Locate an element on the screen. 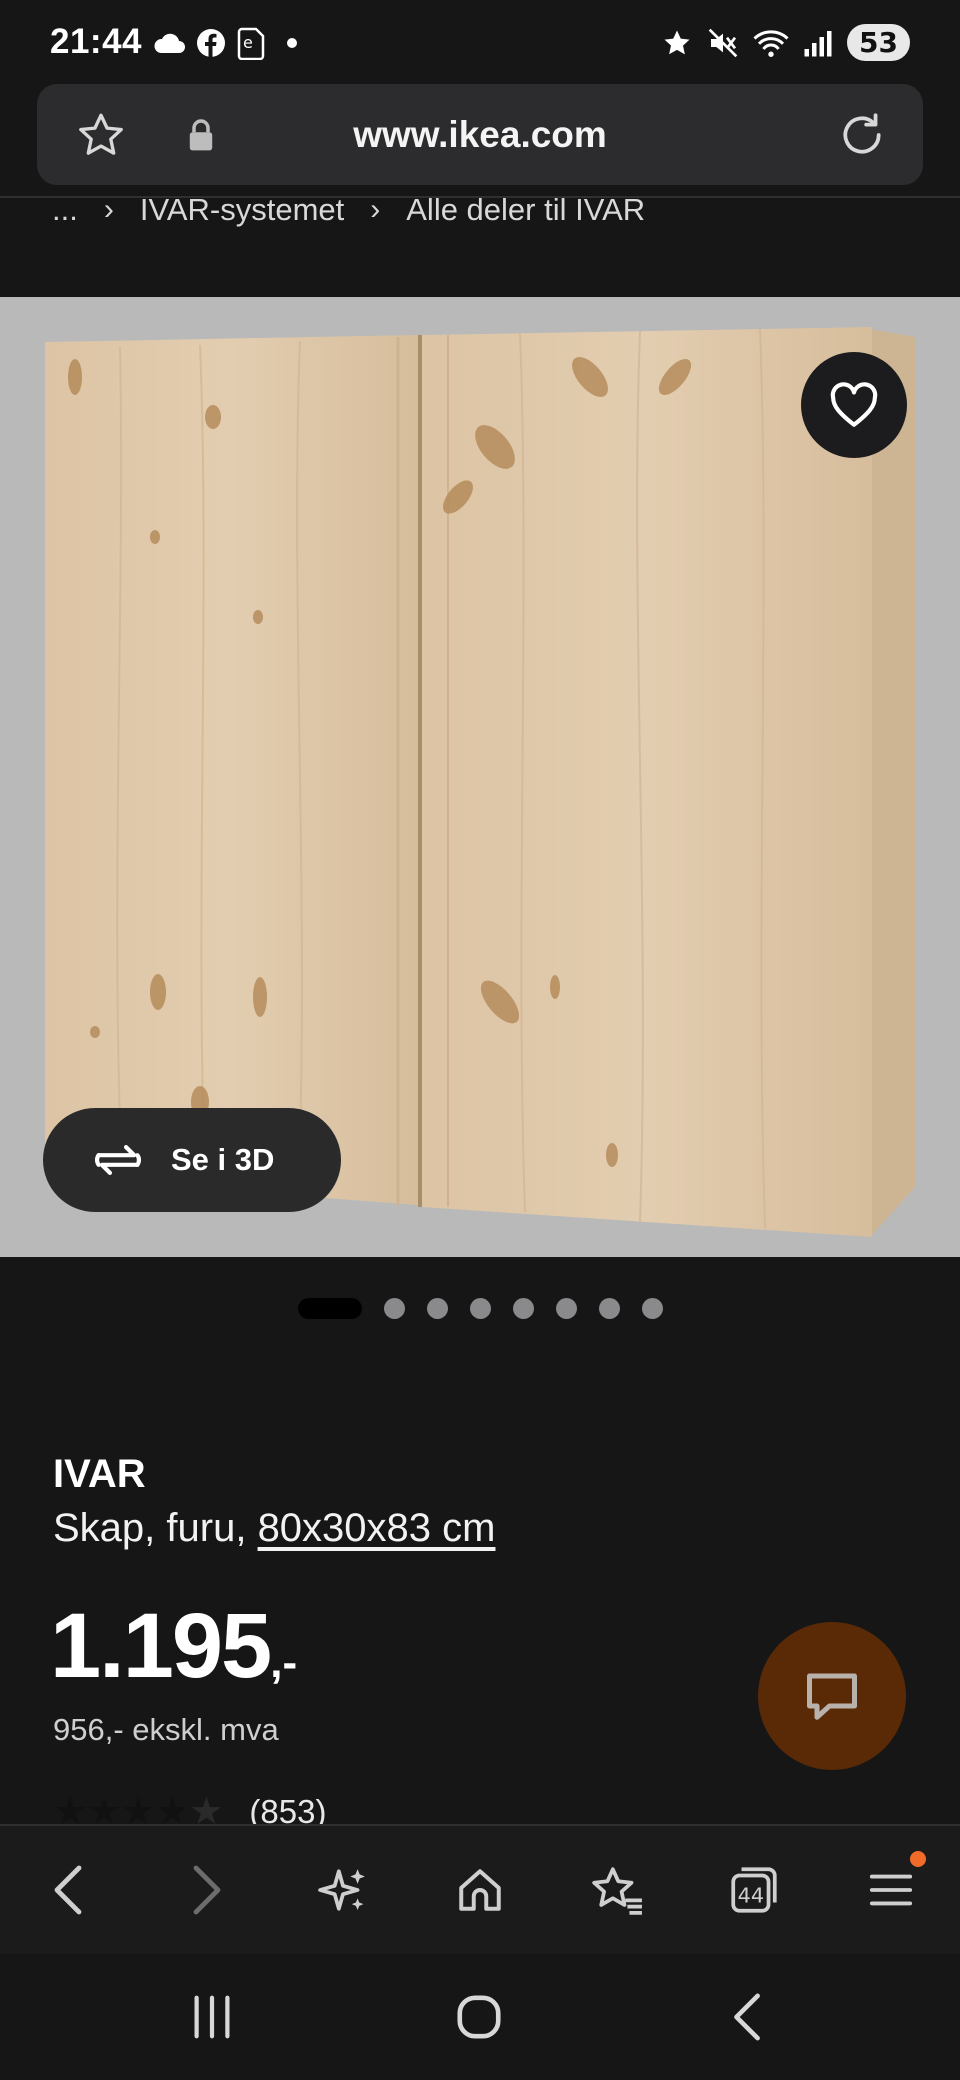 The width and height of the screenshot is (960, 2080). chat-bubble-icon is located at coordinates (832, 1696).